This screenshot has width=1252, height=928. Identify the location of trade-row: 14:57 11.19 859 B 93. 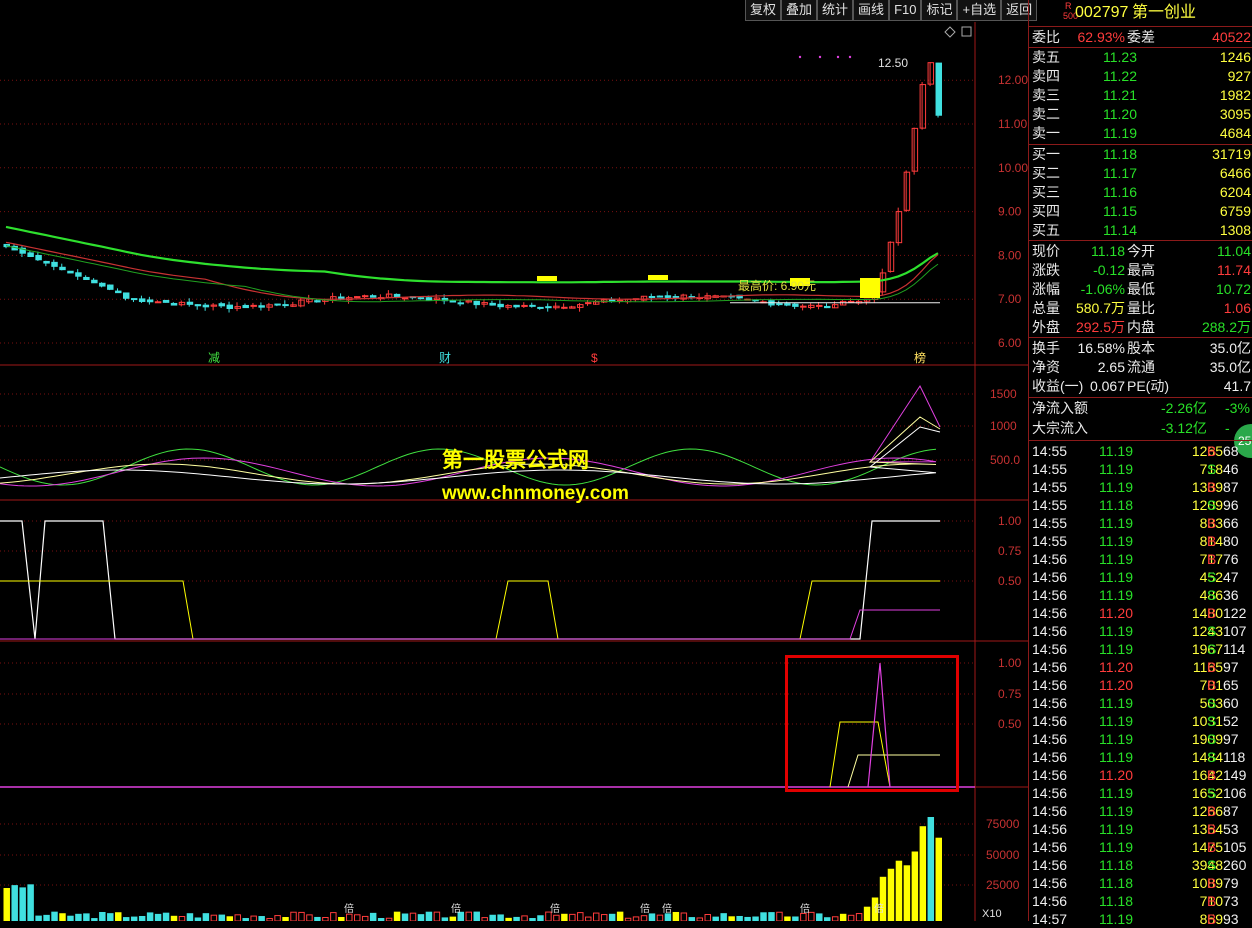
(1140, 919).